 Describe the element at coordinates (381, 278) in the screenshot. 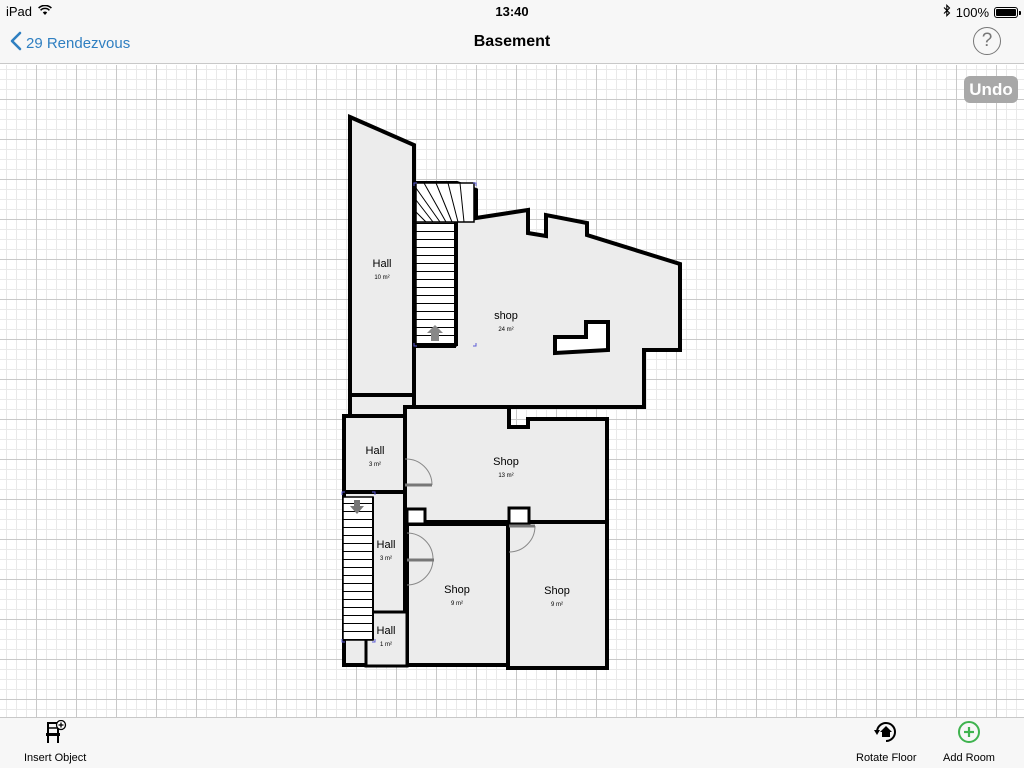

I see `room-label-area: 10 m²` at that location.